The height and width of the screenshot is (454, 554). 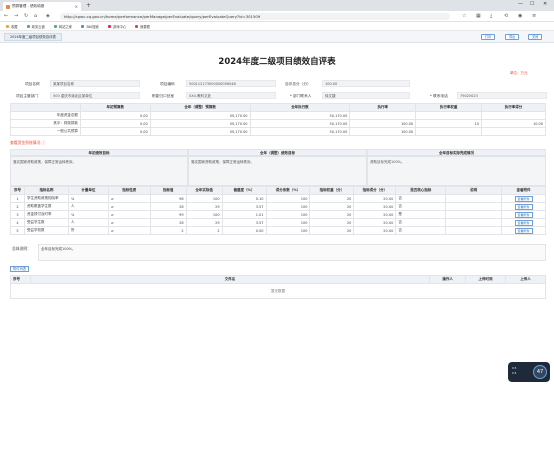 What do you see at coordinates (512, 37) in the screenshot?
I see `export-button: 导出` at bounding box center [512, 37].